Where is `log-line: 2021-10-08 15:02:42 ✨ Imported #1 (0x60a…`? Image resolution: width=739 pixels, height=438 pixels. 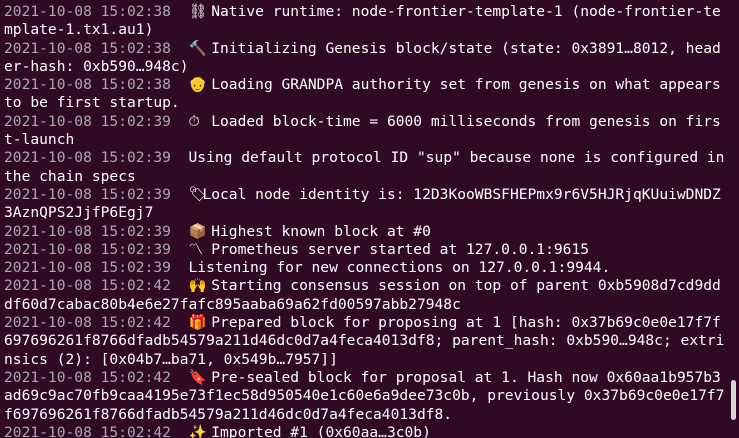 log-line: 2021-10-08 15:02:42 ✨ Imported #1 (0x60a… is located at coordinates (365, 431).